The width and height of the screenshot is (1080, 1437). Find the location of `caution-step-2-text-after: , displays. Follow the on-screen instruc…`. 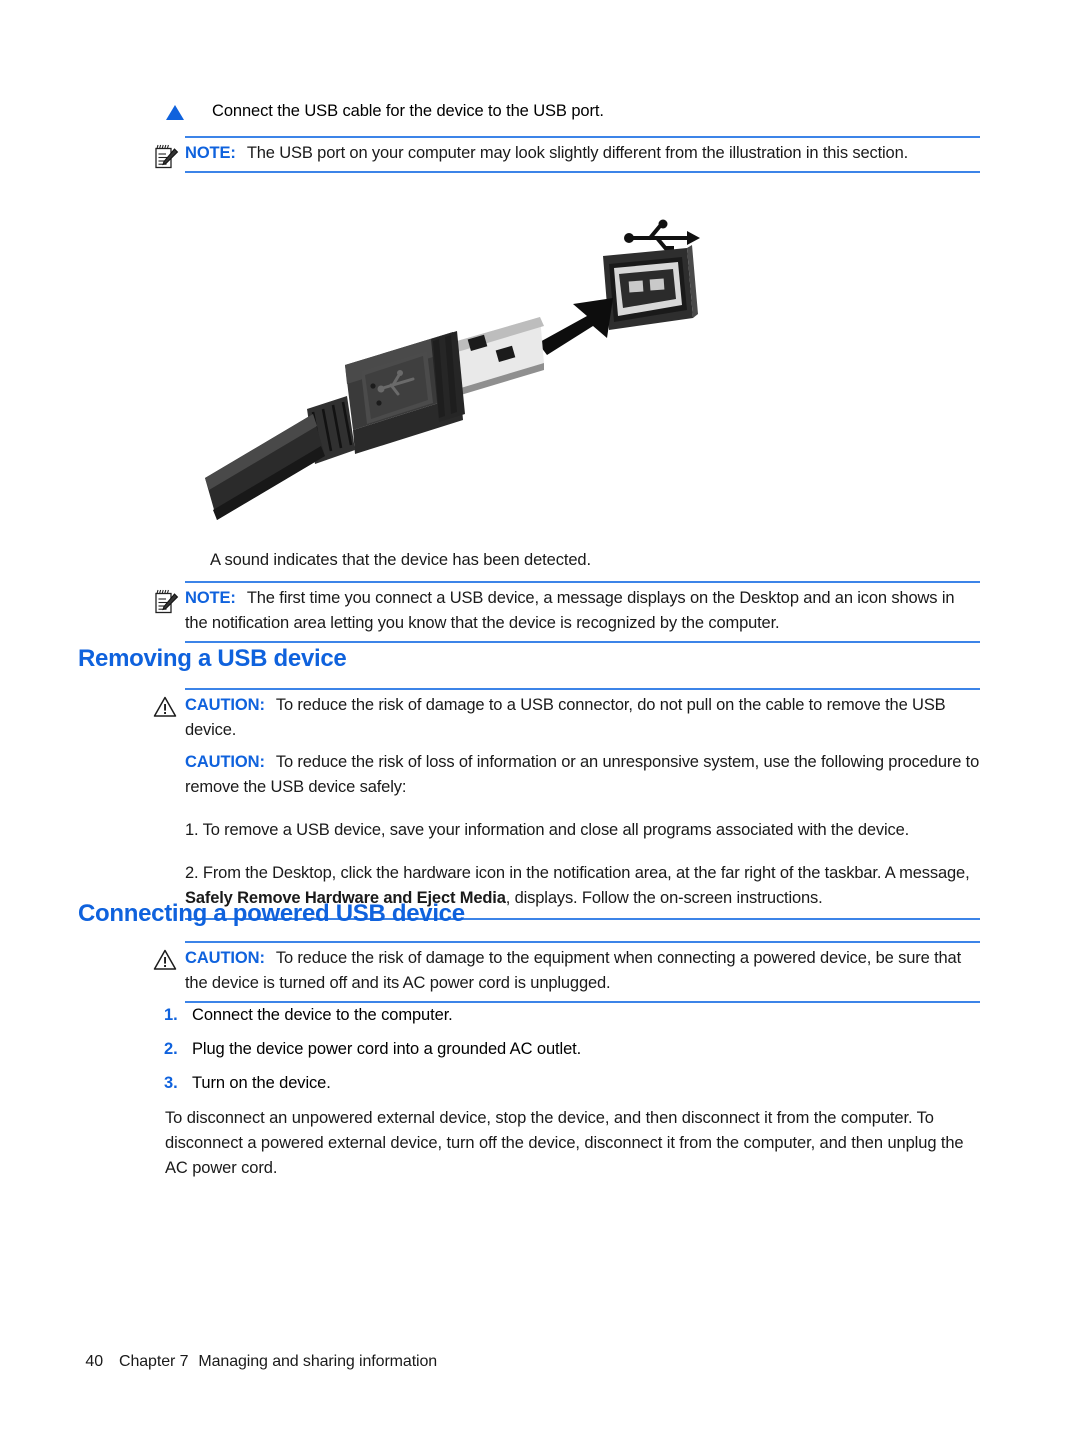

caution-step-2-text-after: , displays. Follow the on-screen instruc… is located at coordinates (664, 898).